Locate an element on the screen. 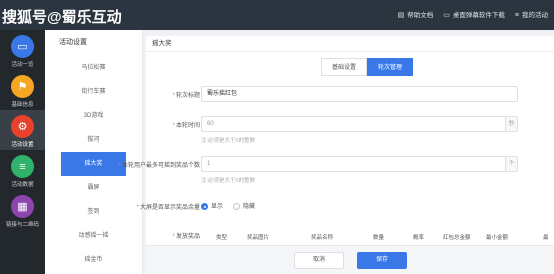 This screenshot has height=274, width=554. top-link-download: ▭ 桌面弹幕软件下载 is located at coordinates (474, 14).